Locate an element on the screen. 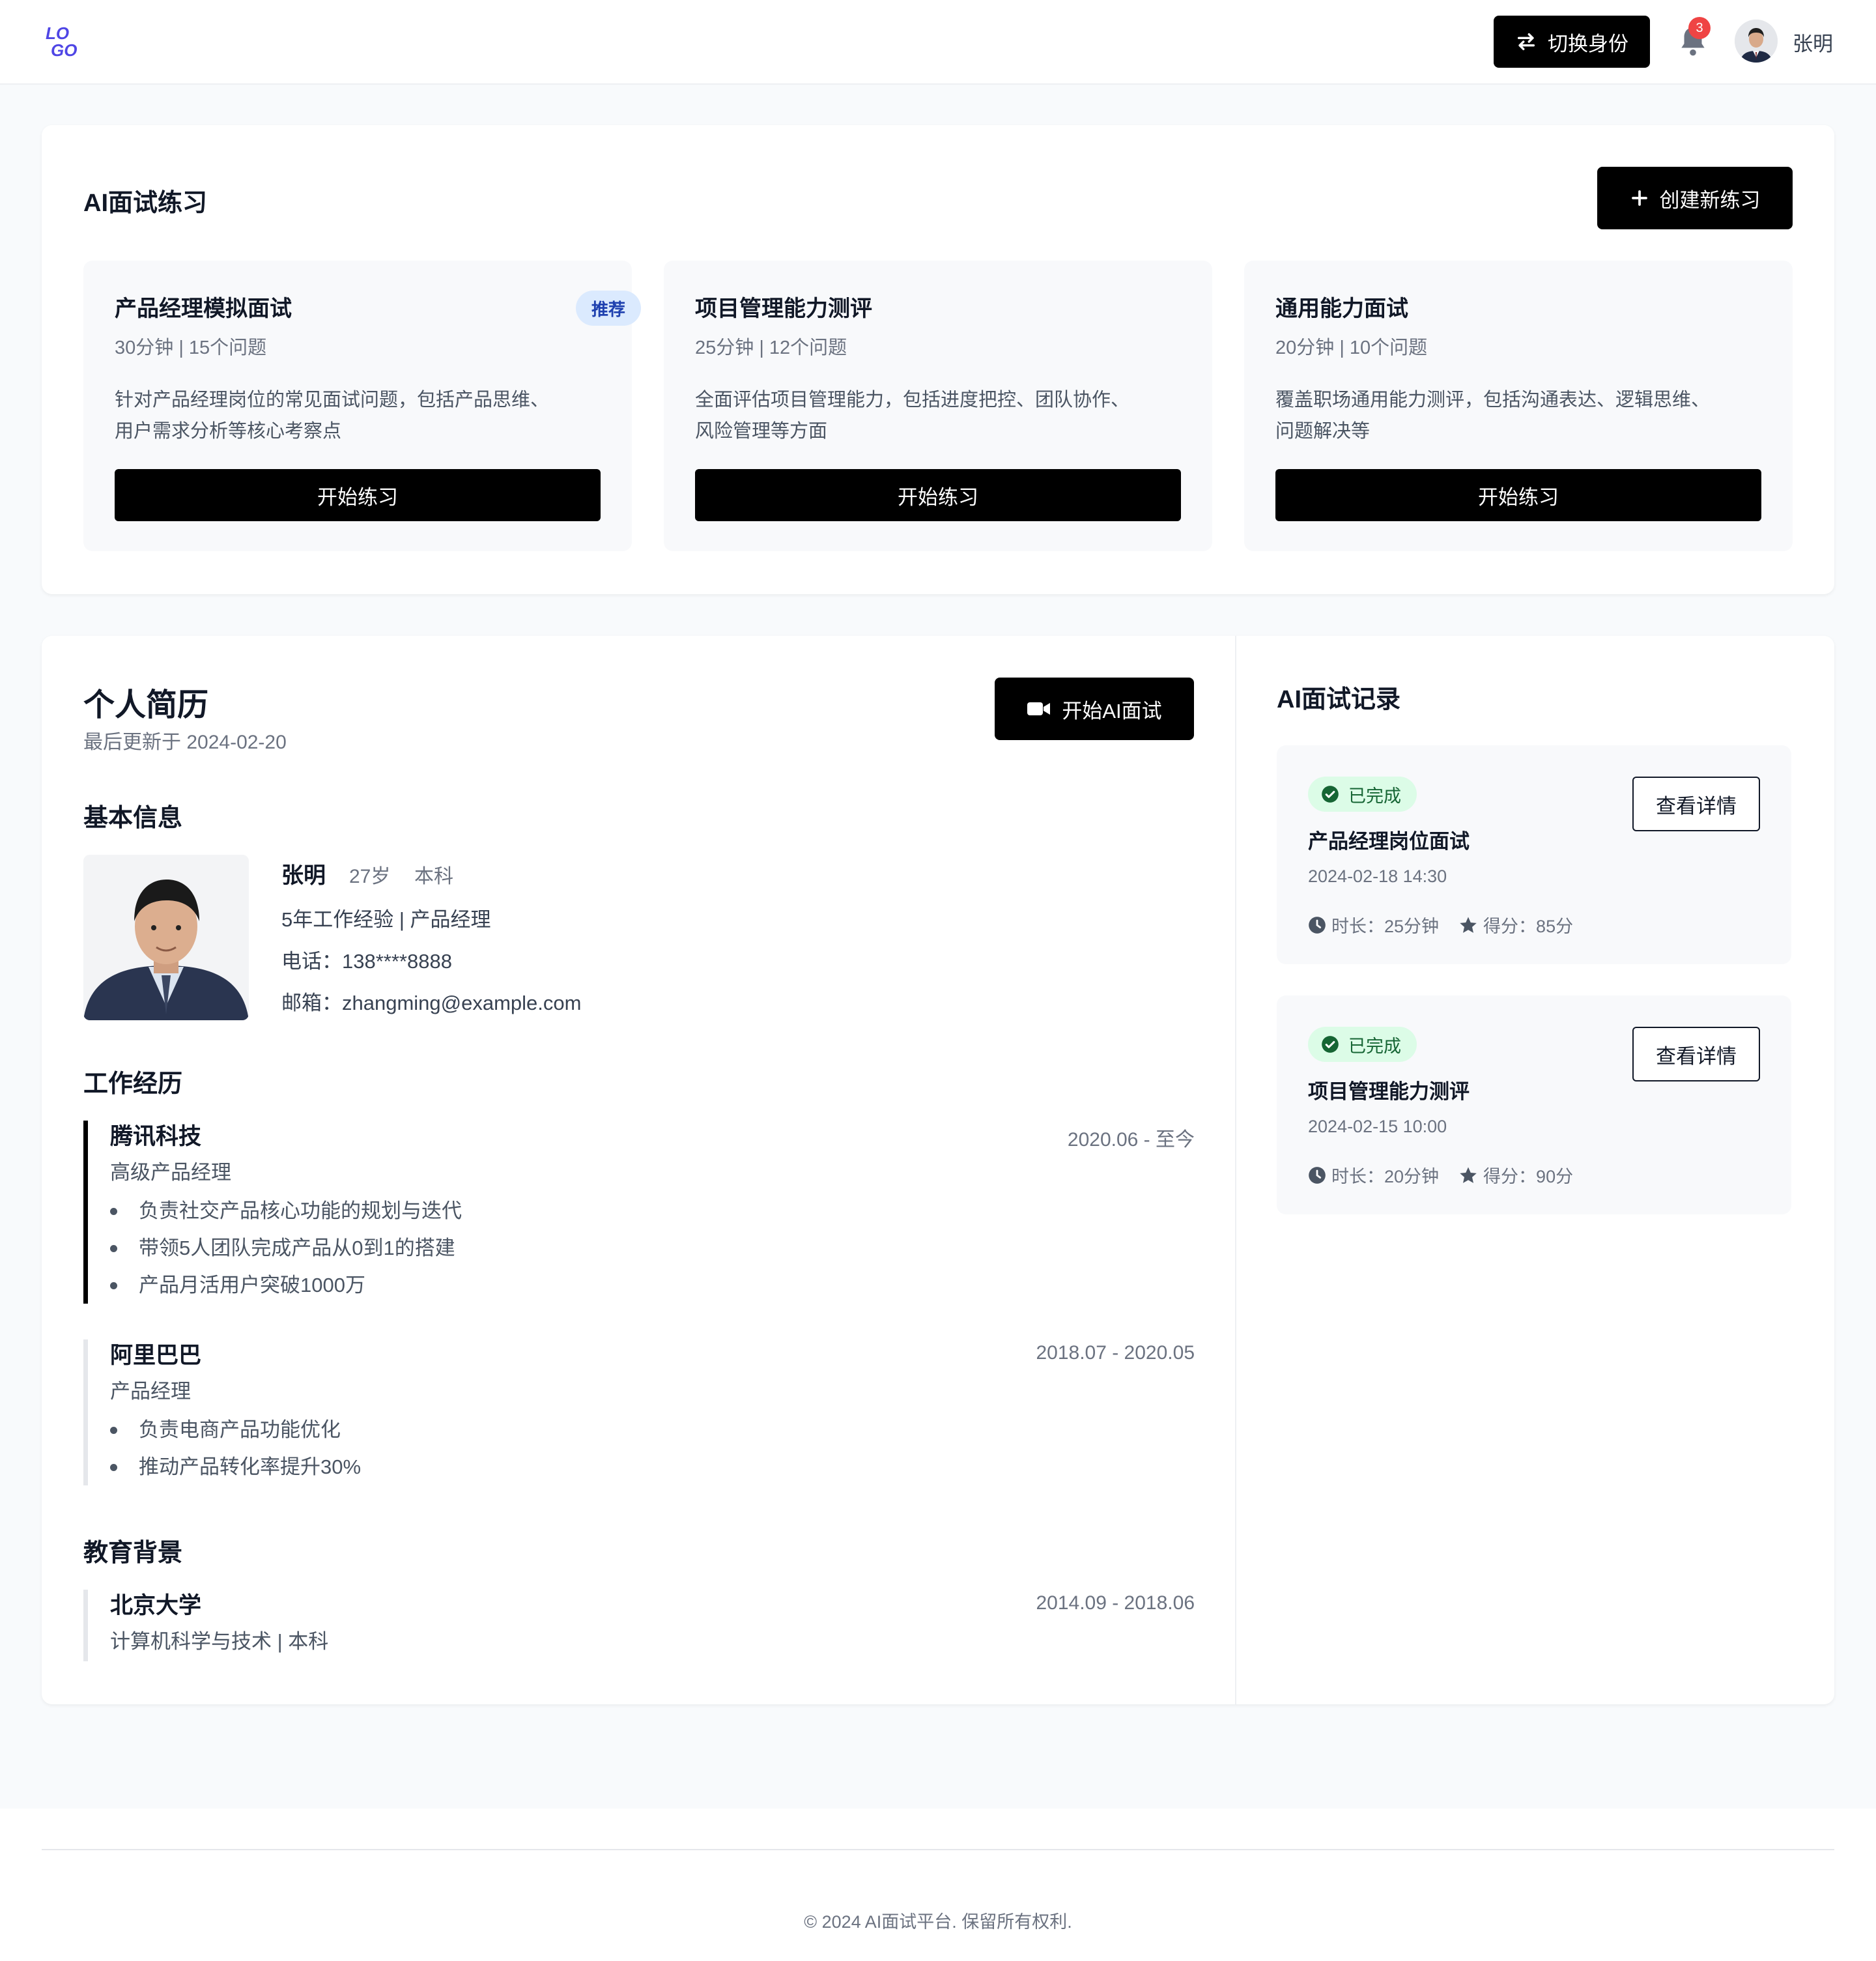  duration-stat: 时长：20分钟 is located at coordinates (1373, 1175).